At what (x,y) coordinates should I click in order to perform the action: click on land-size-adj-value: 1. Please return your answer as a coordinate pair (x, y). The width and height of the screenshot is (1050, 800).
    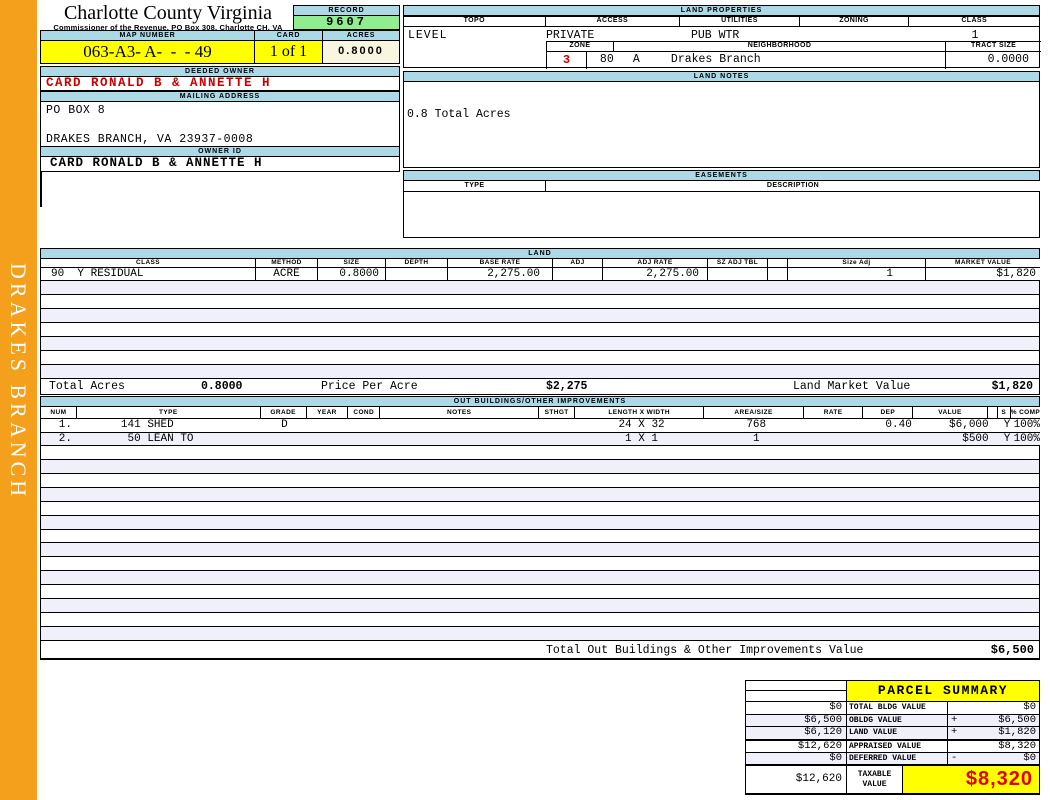
    Looking at the image, I should click on (857, 274).